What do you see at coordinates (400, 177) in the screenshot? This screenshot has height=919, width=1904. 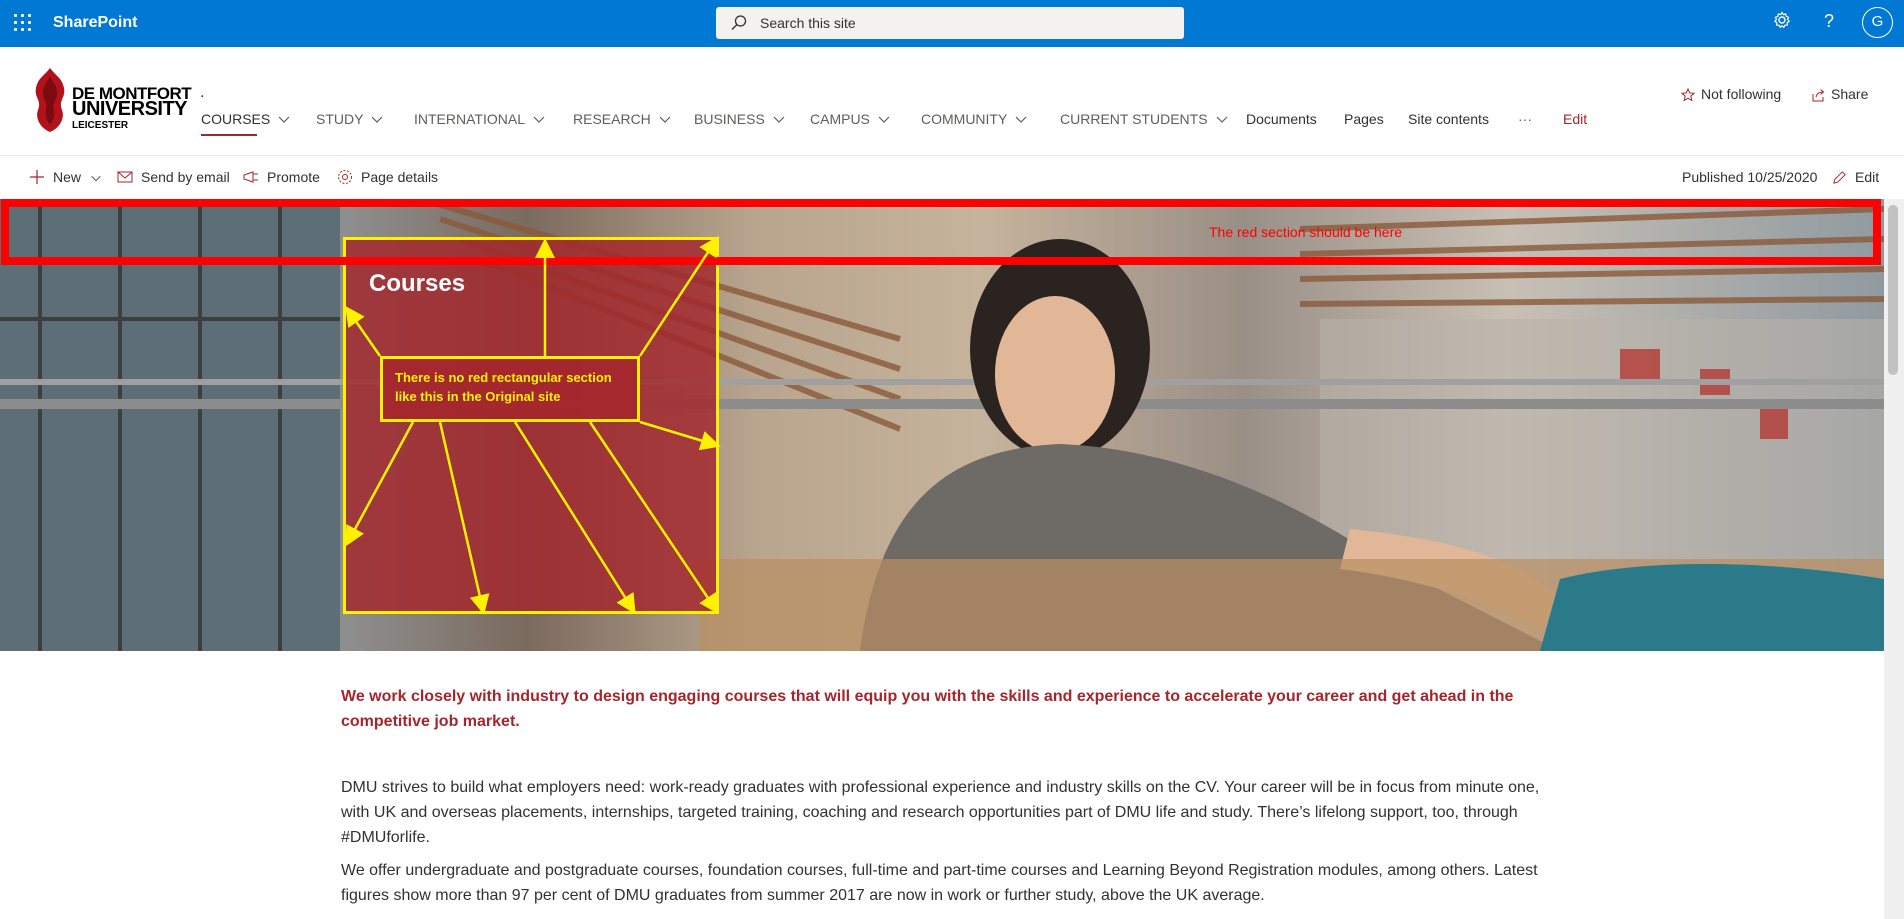 I see `page-details-label: Page details` at bounding box center [400, 177].